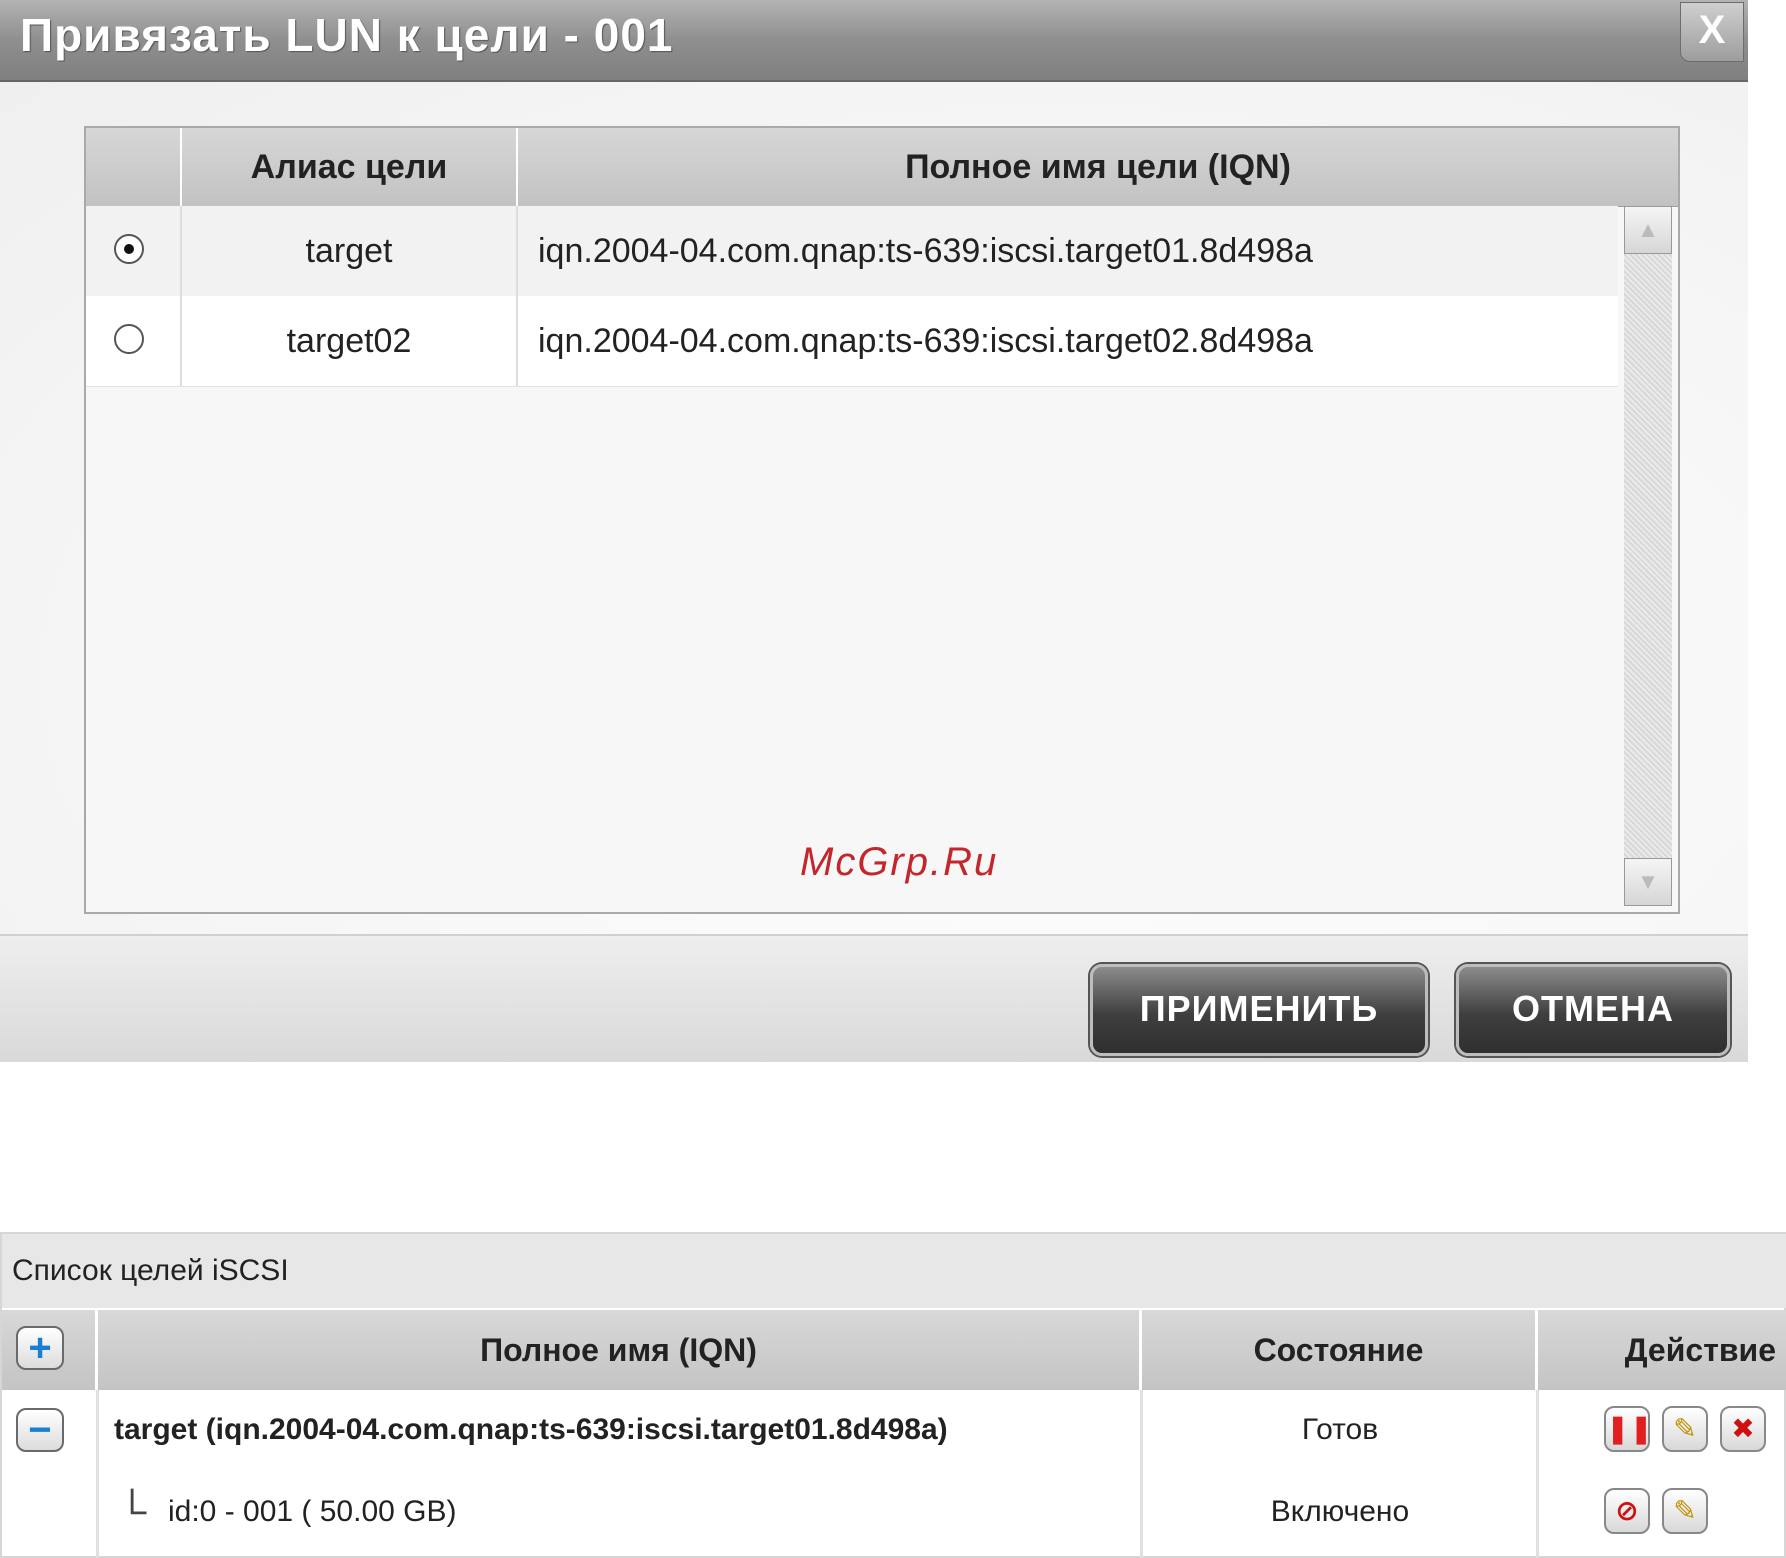 The height and width of the screenshot is (1558, 1786). Describe the element at coordinates (1340, 1350) in the screenshot. I see `header-status: Состояние` at that location.